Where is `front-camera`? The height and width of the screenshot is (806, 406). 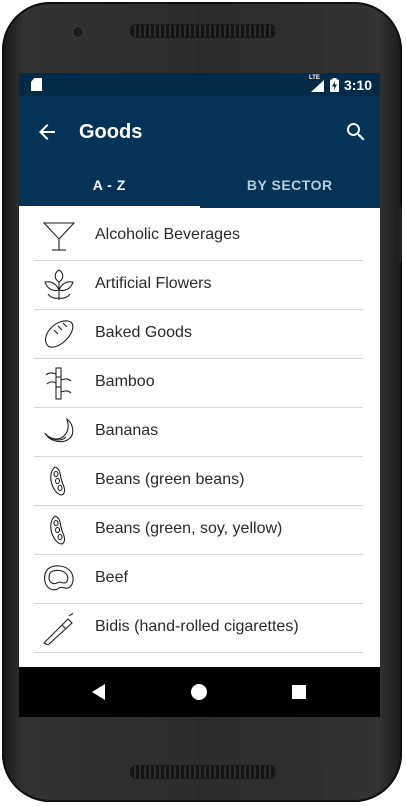
front-camera is located at coordinates (78, 32).